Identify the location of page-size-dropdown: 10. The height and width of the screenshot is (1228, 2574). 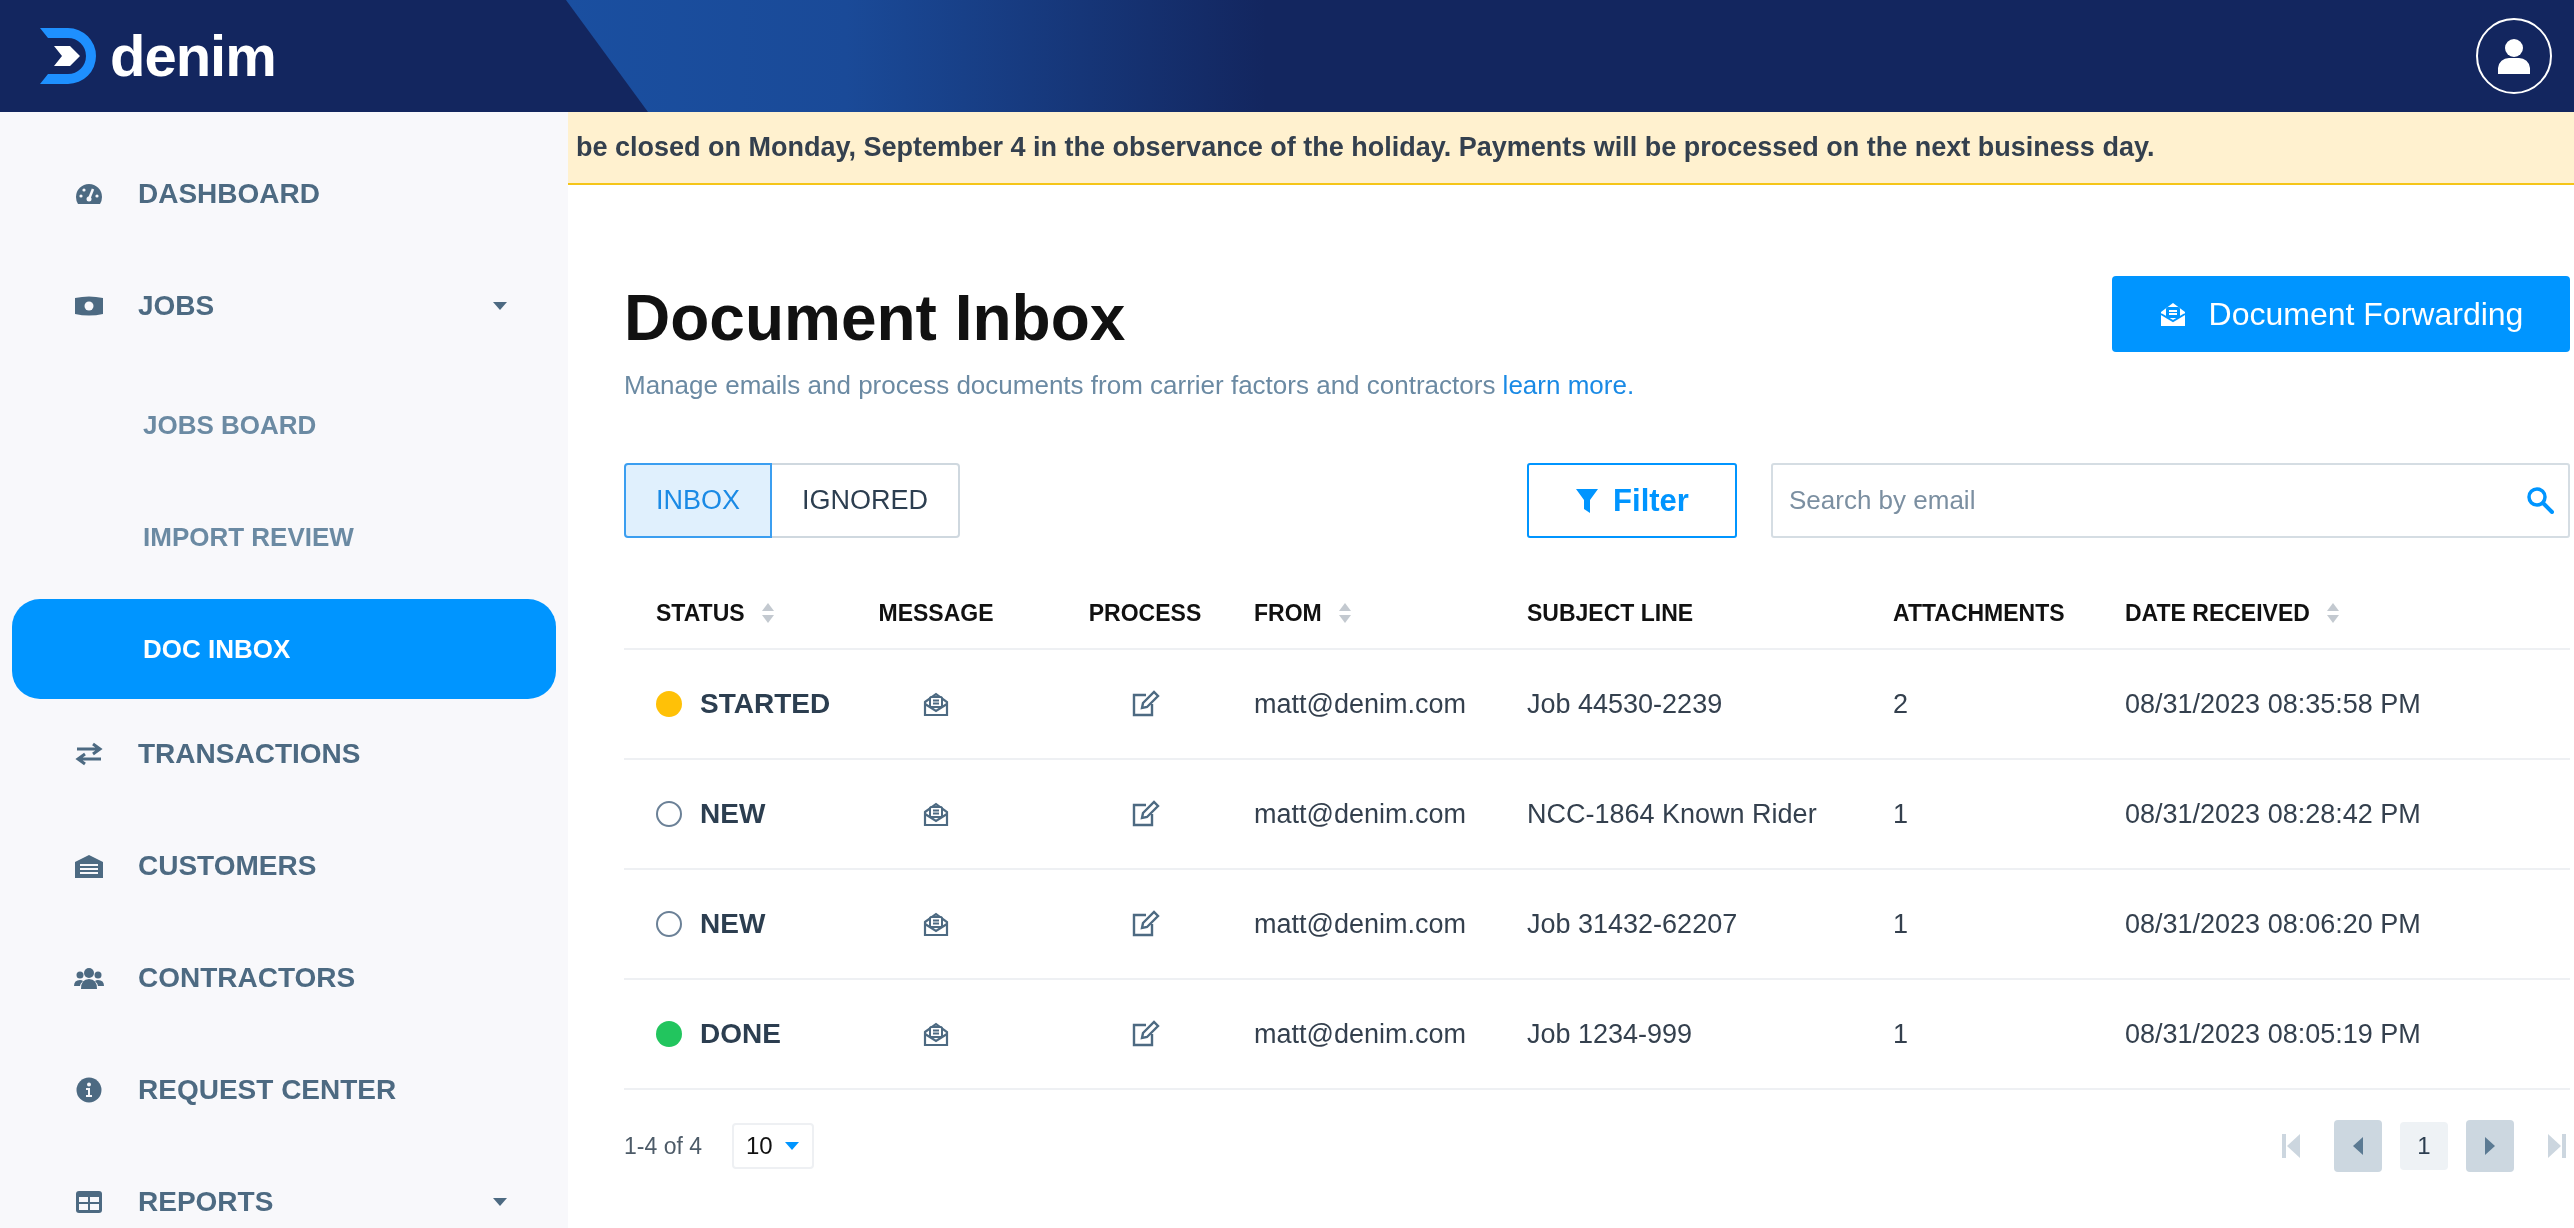
(773, 1146).